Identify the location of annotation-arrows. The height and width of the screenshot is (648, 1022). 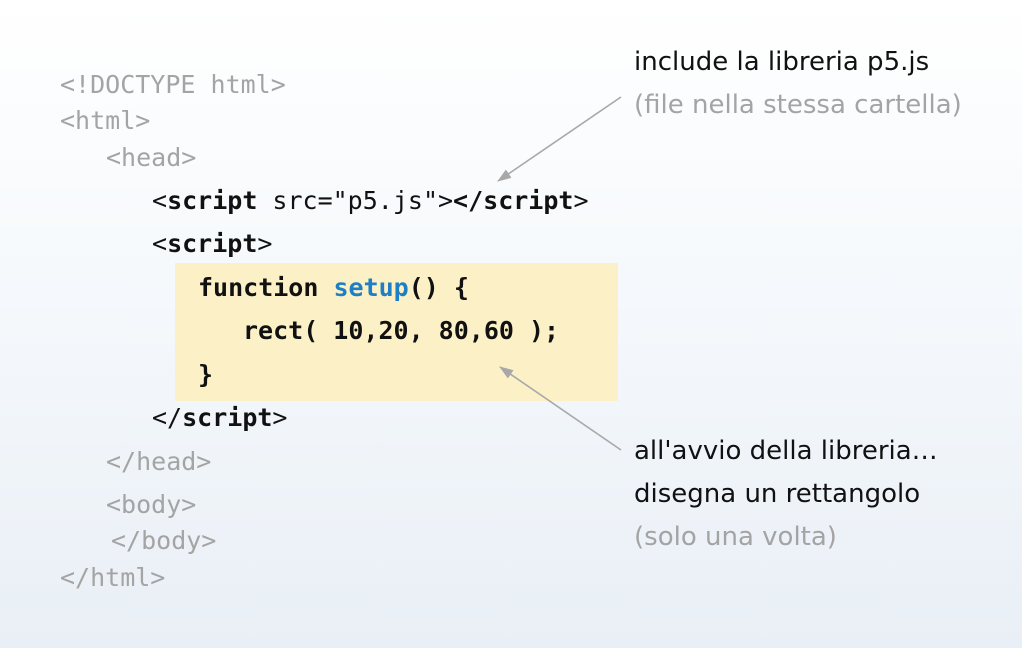
(559, 273).